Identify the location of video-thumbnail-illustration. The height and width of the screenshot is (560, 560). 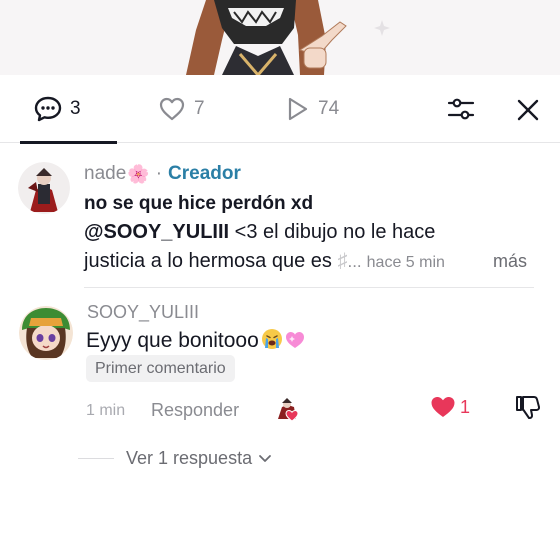
(280, 37).